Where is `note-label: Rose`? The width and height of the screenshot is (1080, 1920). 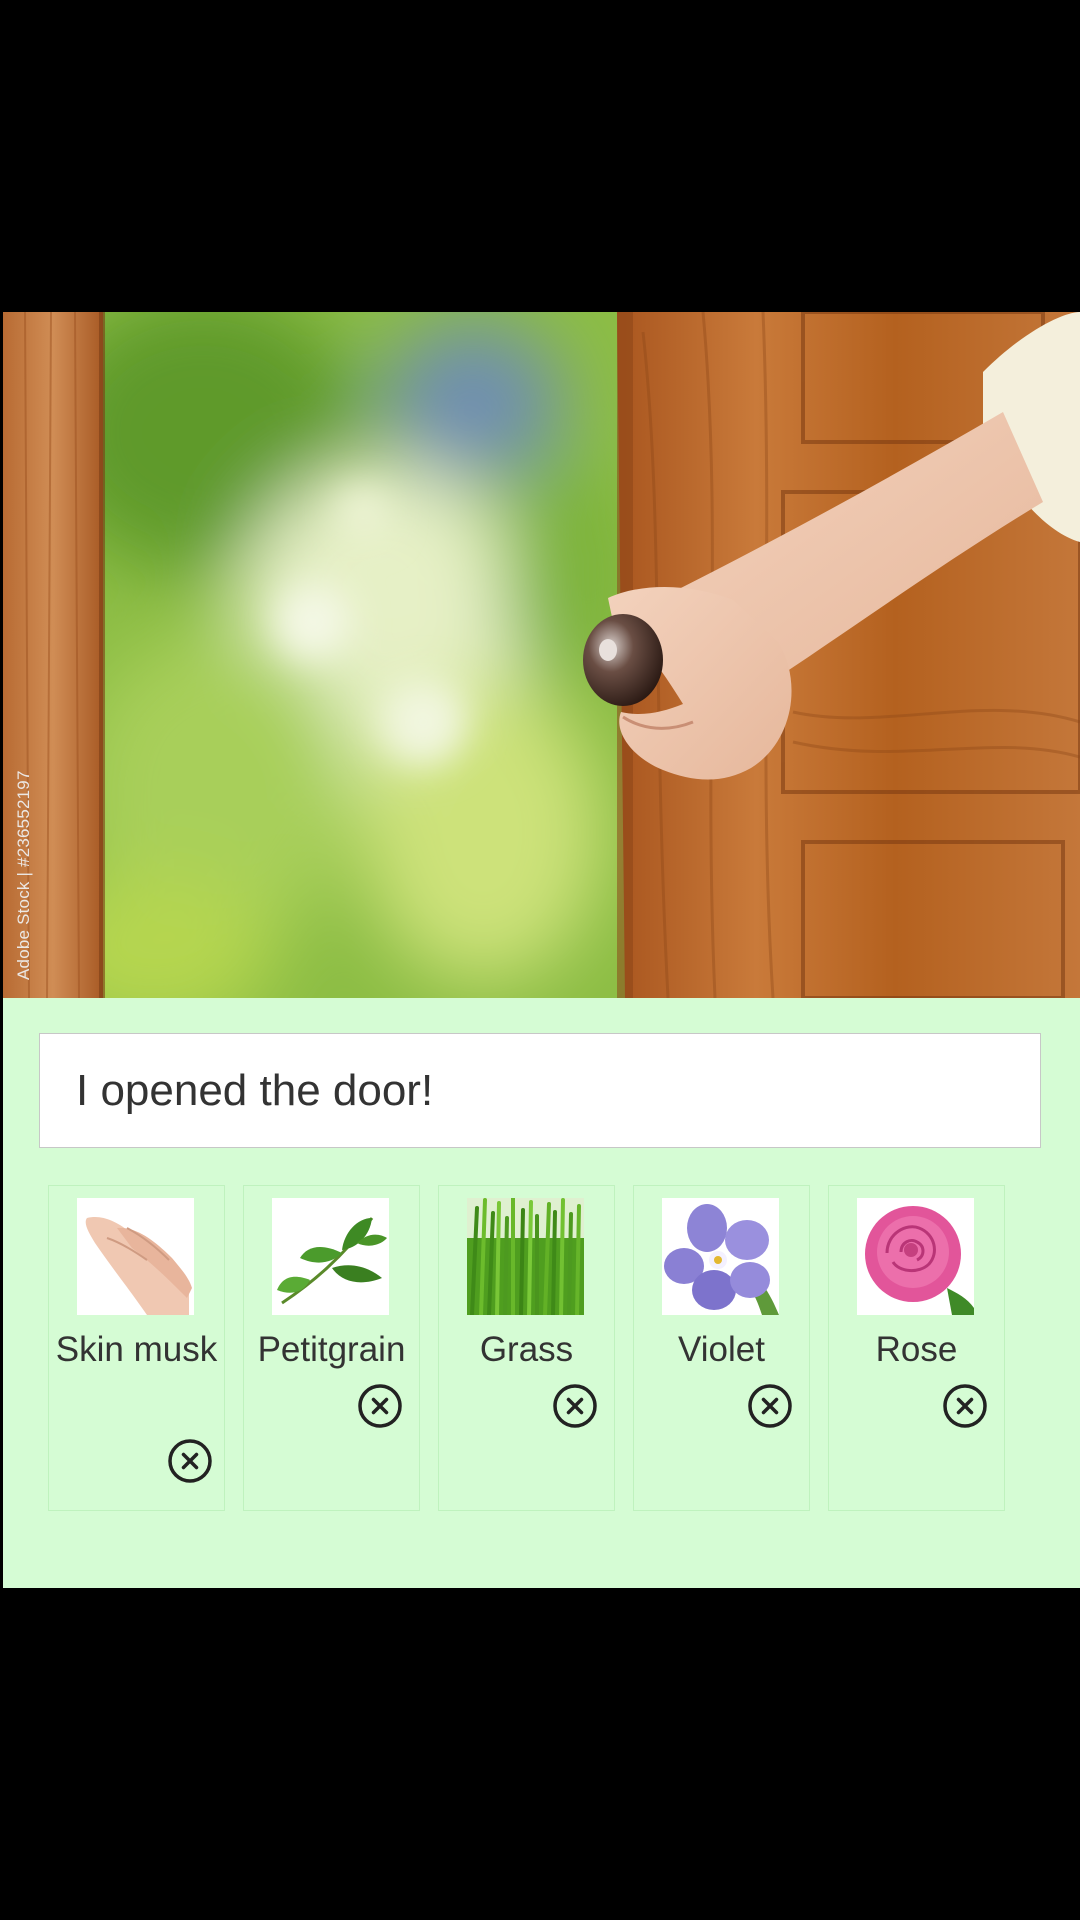
note-label: Rose is located at coordinates (916, 1349).